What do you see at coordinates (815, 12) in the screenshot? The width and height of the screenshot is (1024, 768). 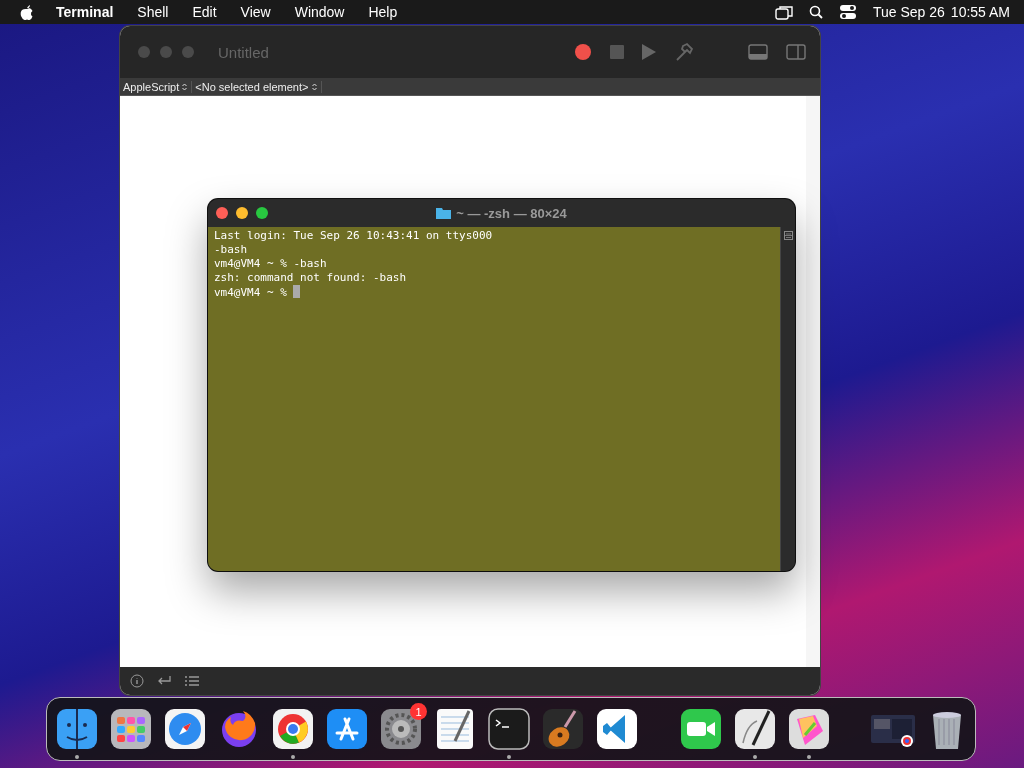 I see `search-icon` at bounding box center [815, 12].